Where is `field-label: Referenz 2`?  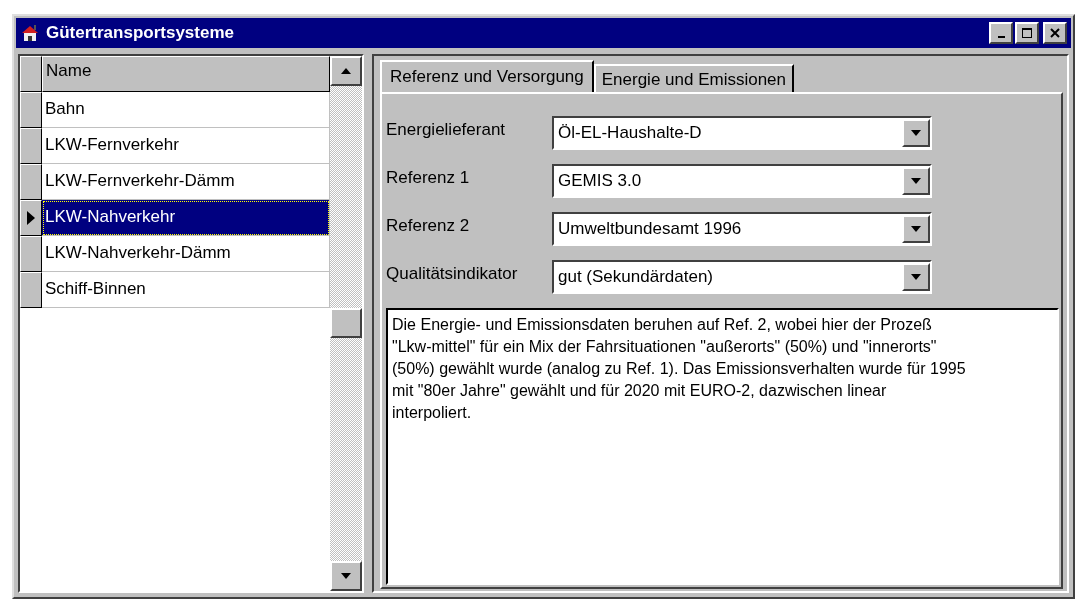
field-label: Referenz 2 is located at coordinates (428, 225).